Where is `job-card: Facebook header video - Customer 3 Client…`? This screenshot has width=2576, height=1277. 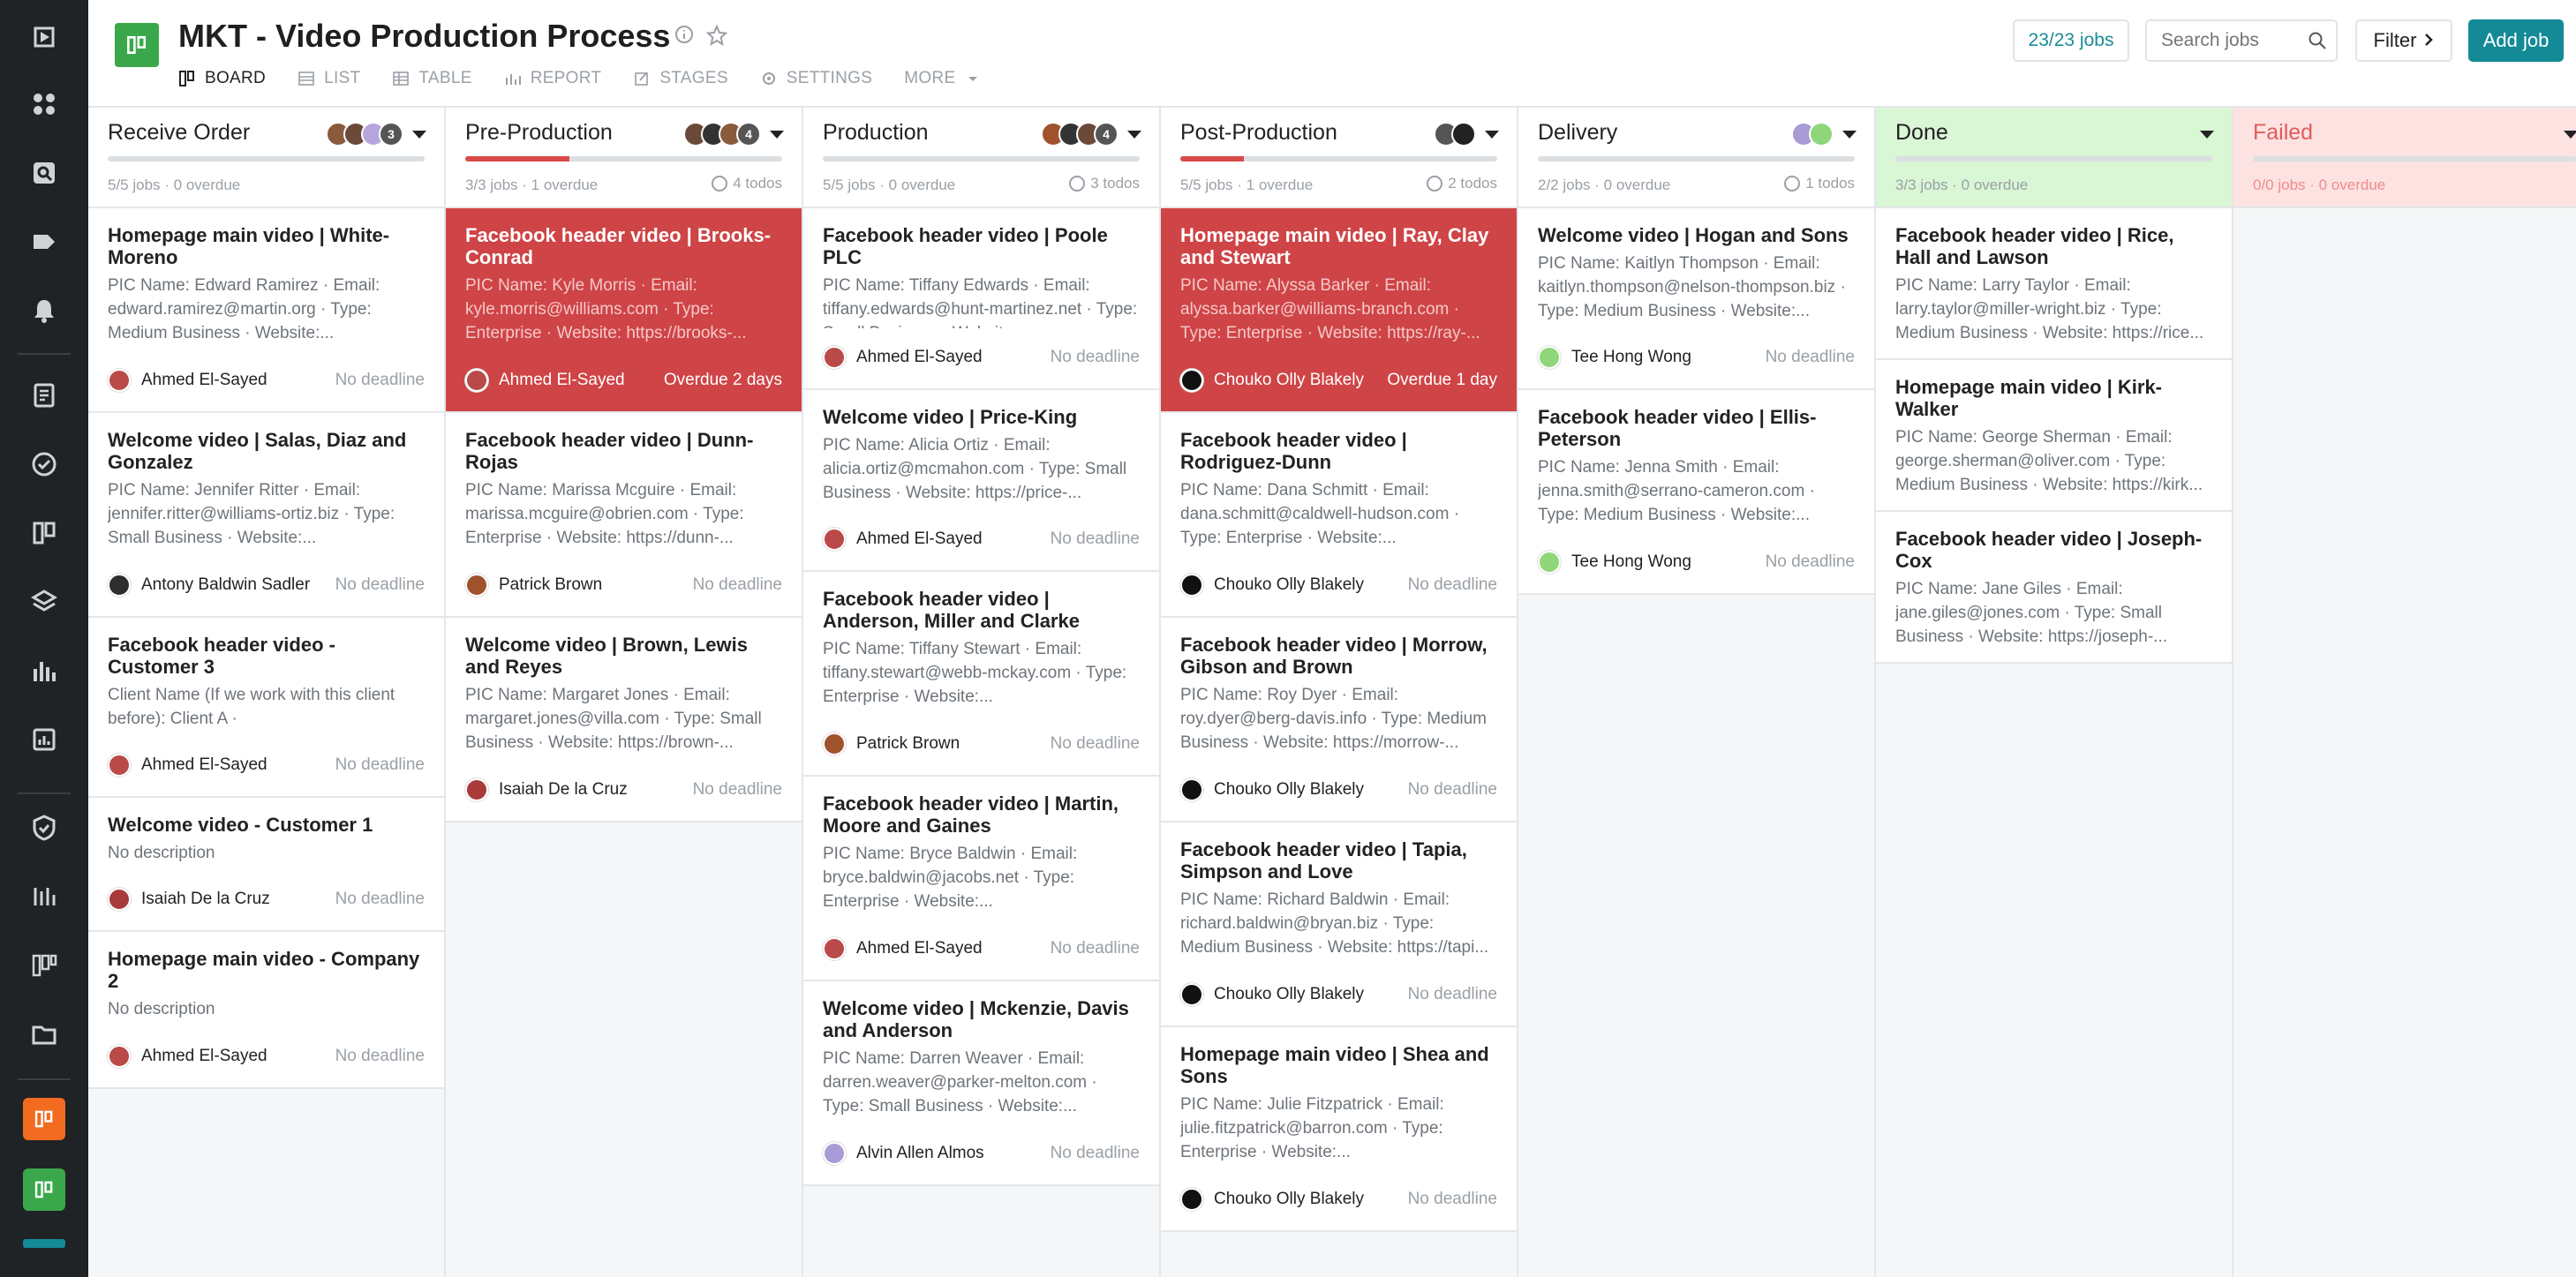
job-card: Facebook header video - Customer 3 Client… is located at coordinates (266, 708).